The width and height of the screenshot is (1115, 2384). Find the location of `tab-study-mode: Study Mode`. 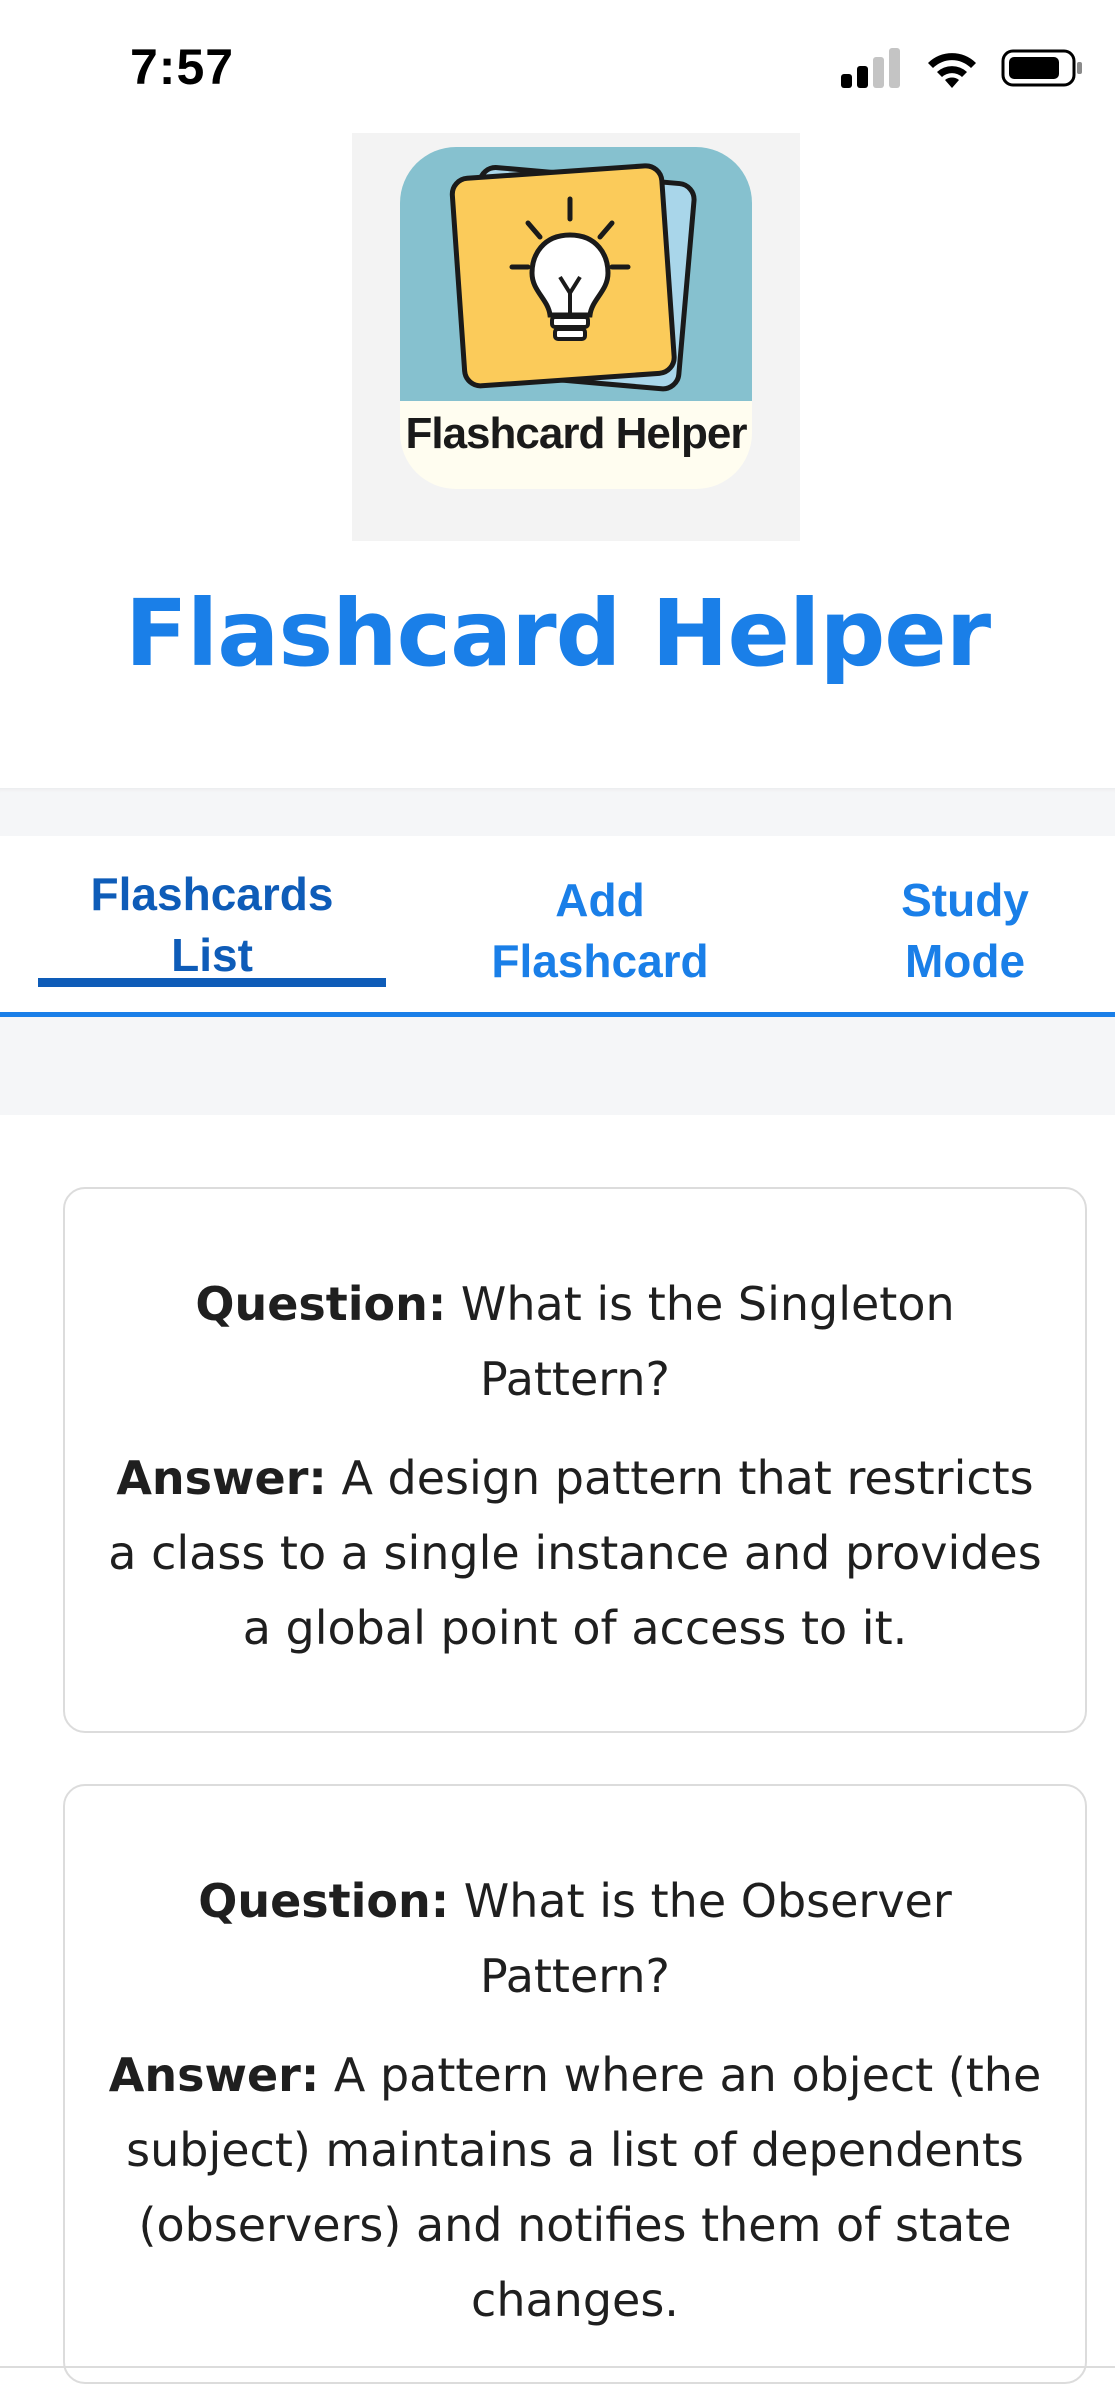

tab-study-mode: Study Mode is located at coordinates (965, 931).